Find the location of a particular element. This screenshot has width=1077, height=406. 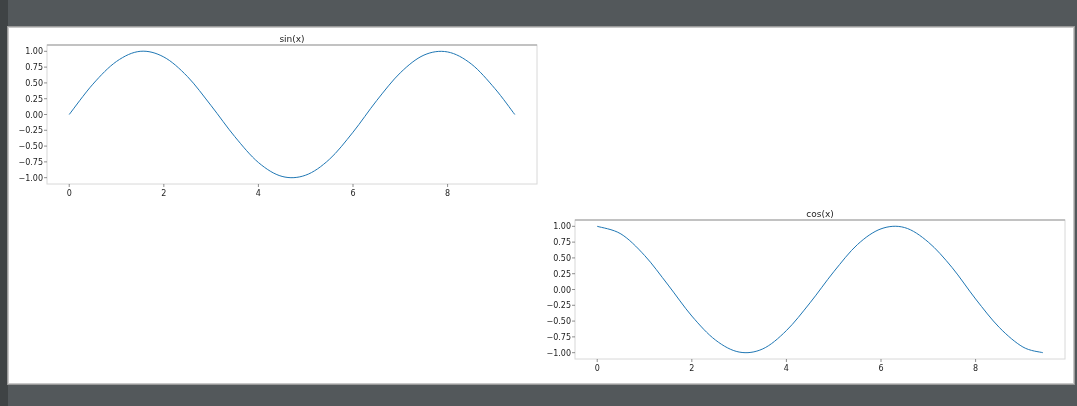

chart-title: cos(x) is located at coordinates (820, 213).